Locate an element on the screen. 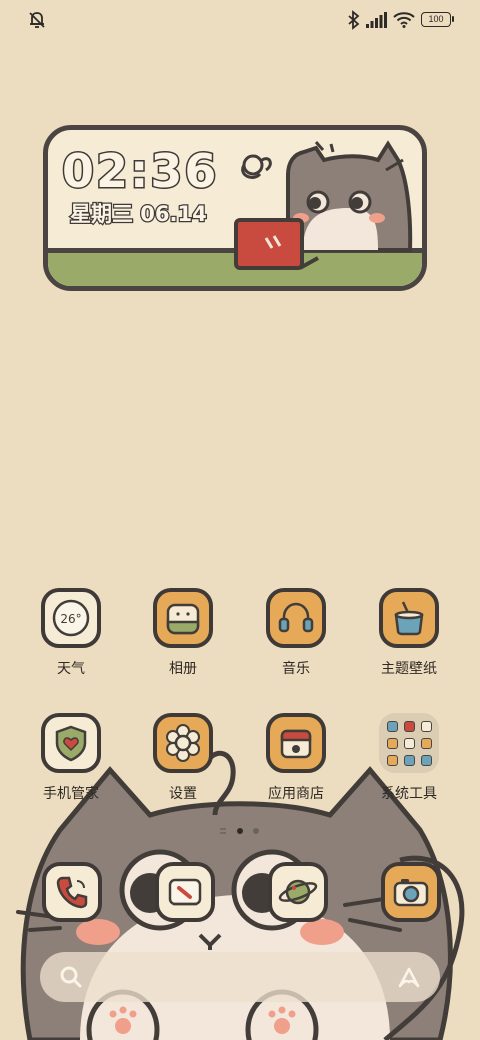 The image size is (480, 1040). store-icon is located at coordinates (296, 743).